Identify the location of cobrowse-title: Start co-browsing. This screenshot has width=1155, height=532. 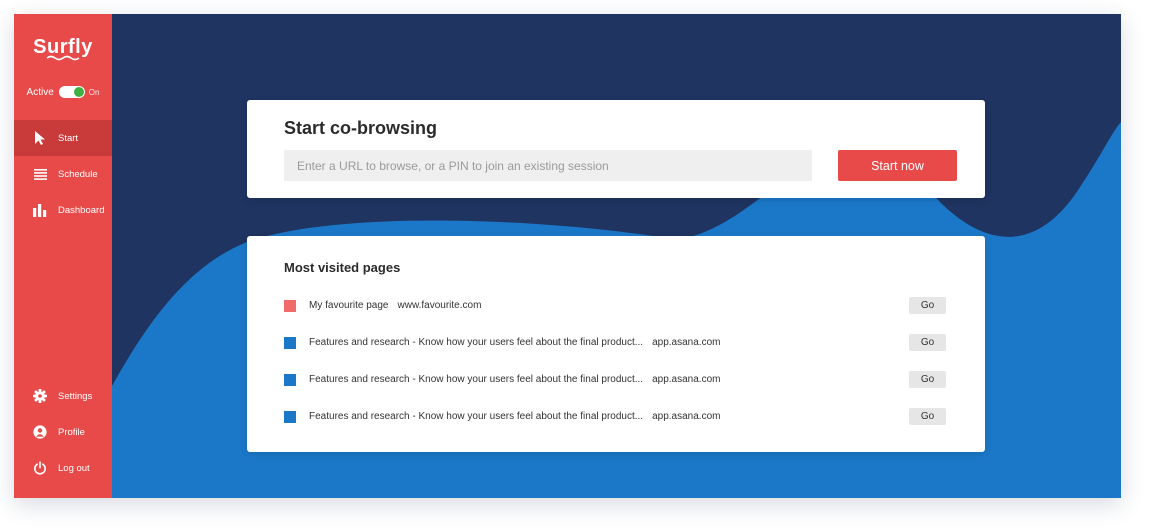
(361, 128).